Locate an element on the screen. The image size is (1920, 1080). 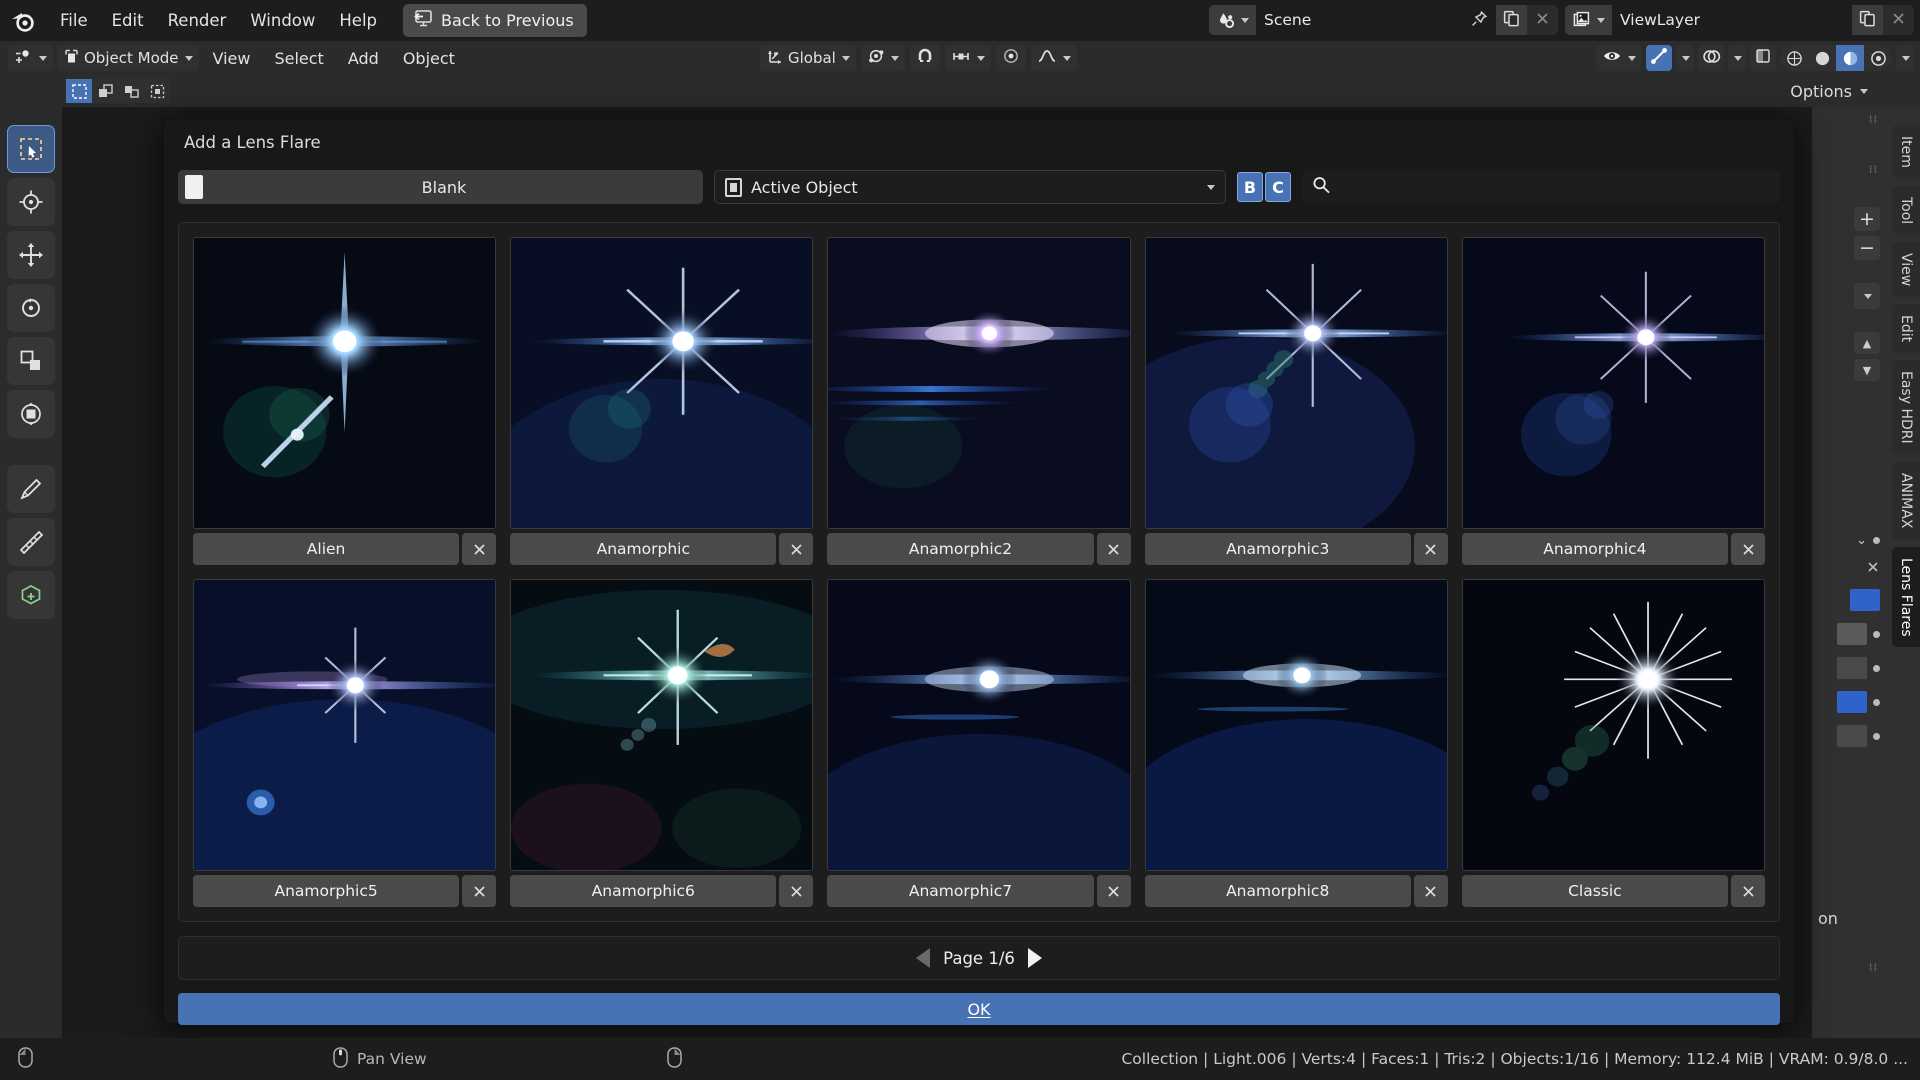
flare-name: Anamorphic7 is located at coordinates (960, 891).